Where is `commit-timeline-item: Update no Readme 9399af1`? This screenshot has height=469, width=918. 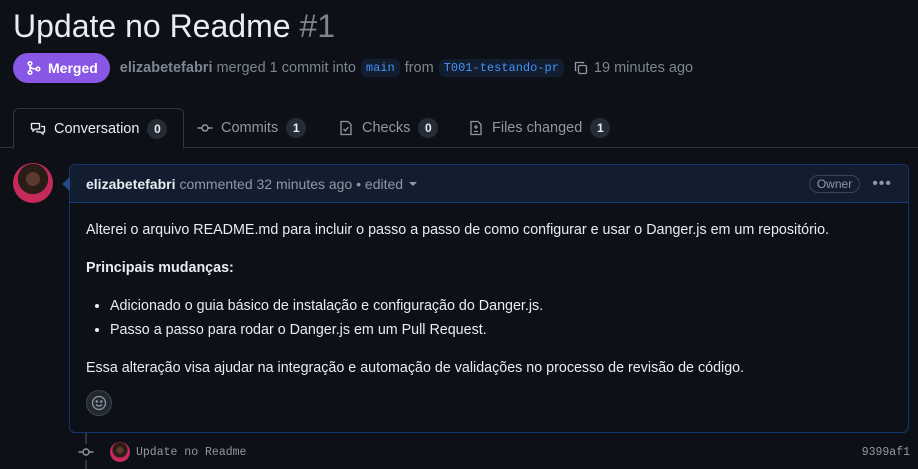 commit-timeline-item: Update no Readme 9399af1 is located at coordinates (494, 452).